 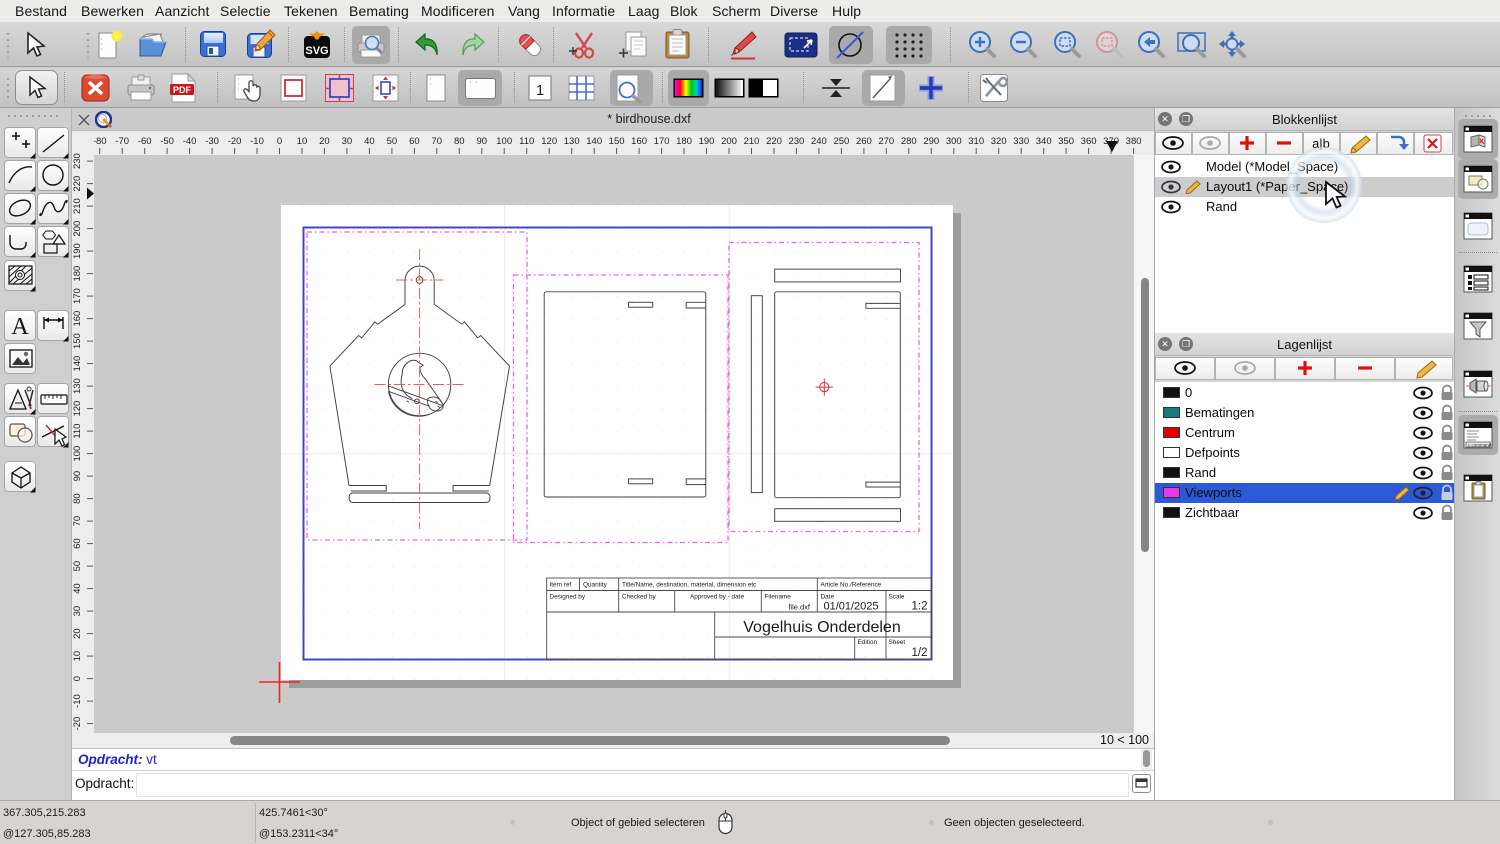 I want to click on svg-text: -80, so click(x=100, y=141).